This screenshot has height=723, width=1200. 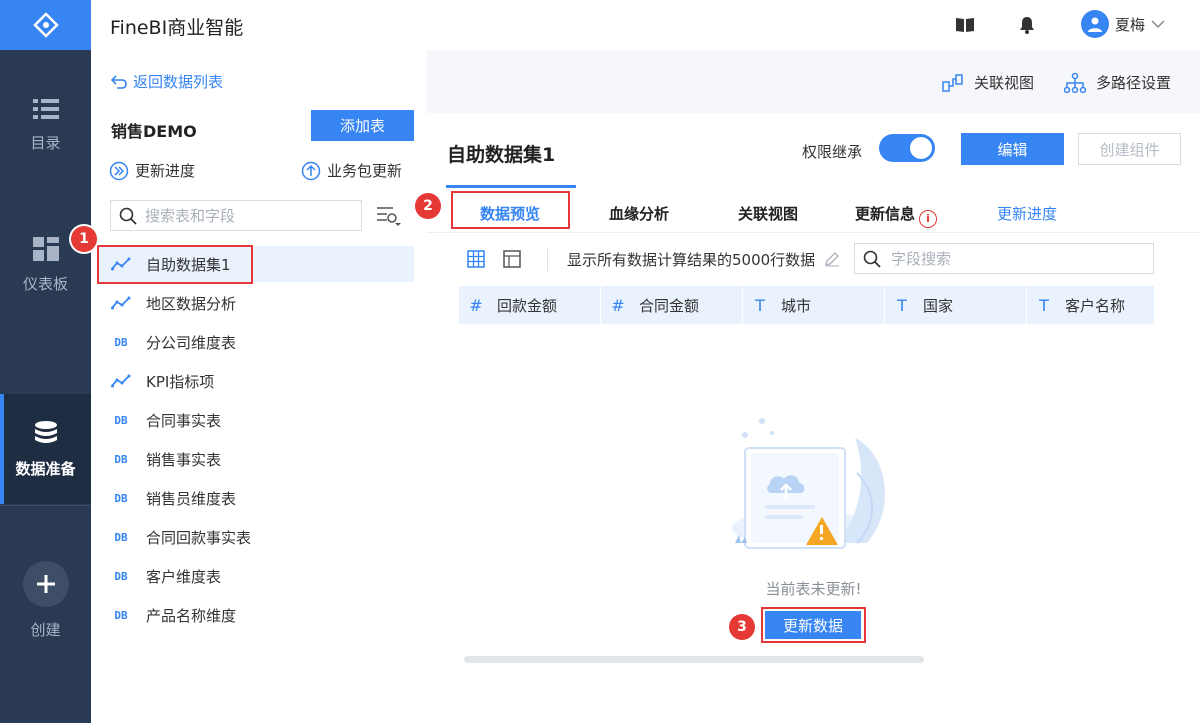 What do you see at coordinates (742, 627) in the screenshot?
I see `step-badge-3: 3` at bounding box center [742, 627].